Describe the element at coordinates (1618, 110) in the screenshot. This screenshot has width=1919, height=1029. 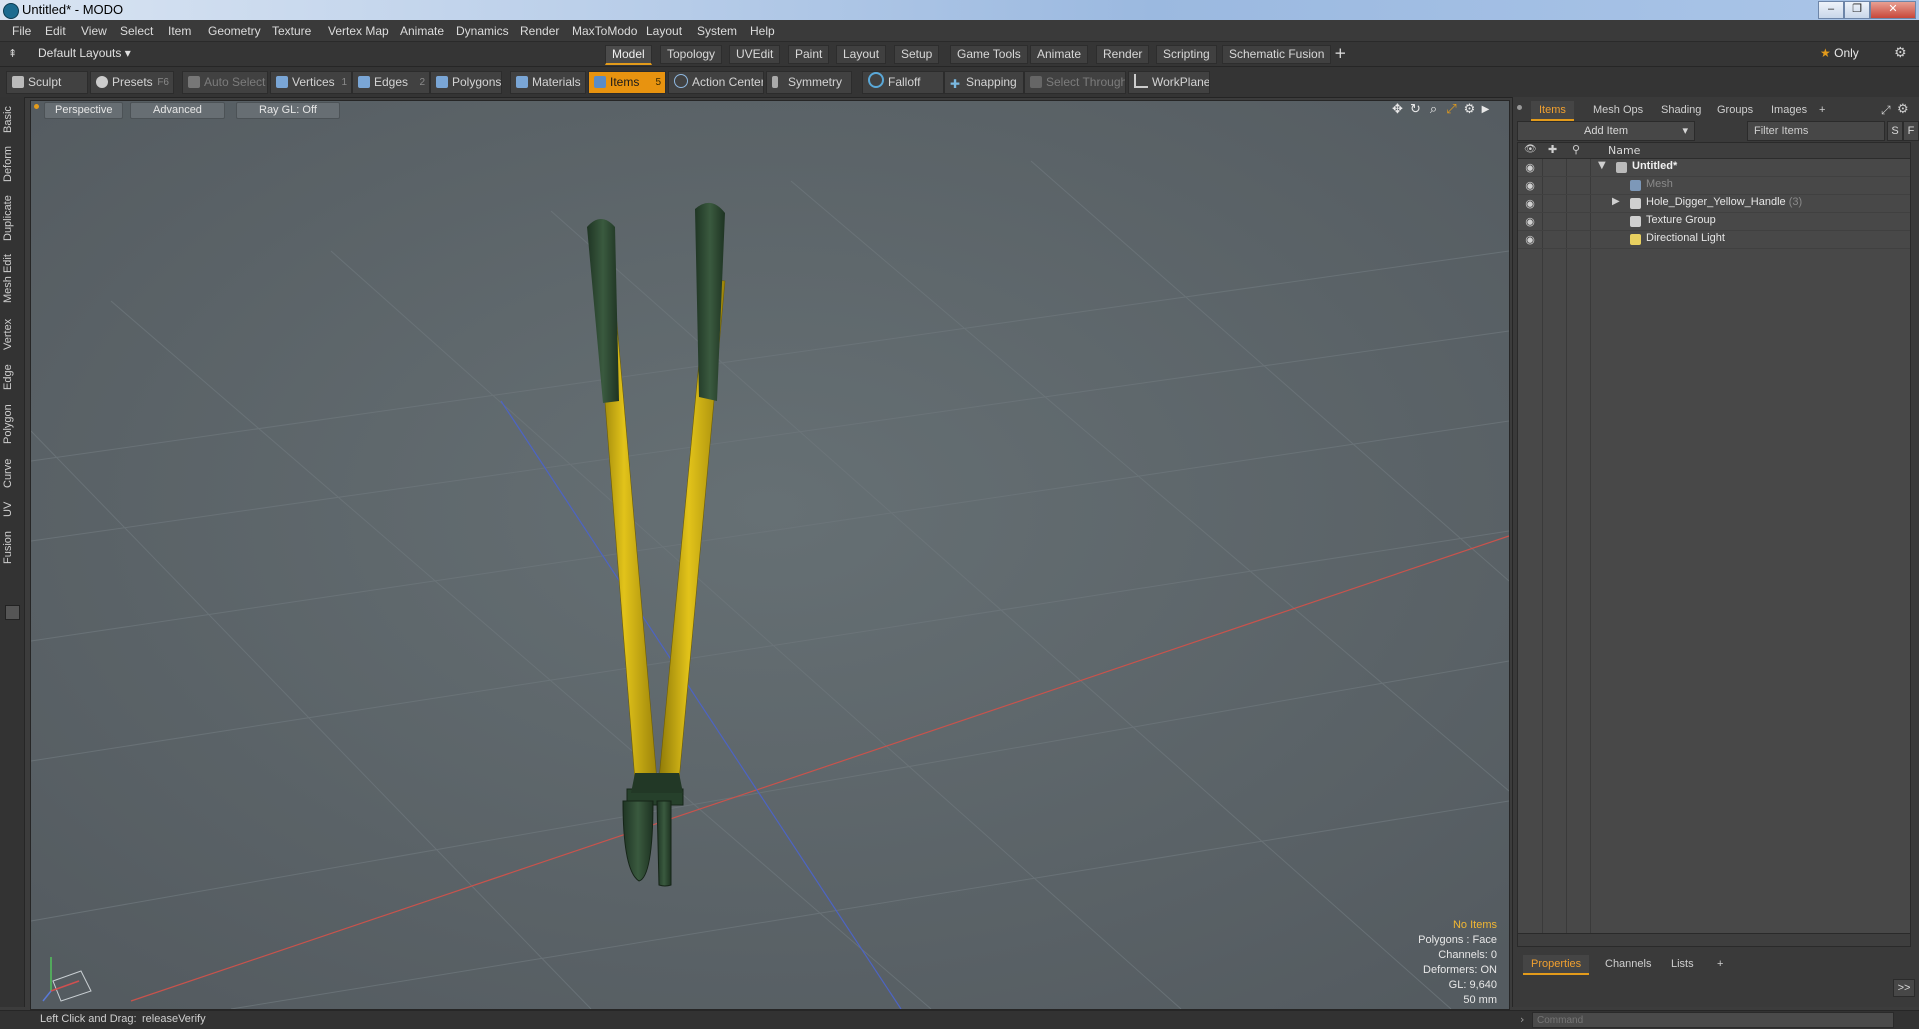
I see `tab-mesh-ops: Mesh Ops` at that location.